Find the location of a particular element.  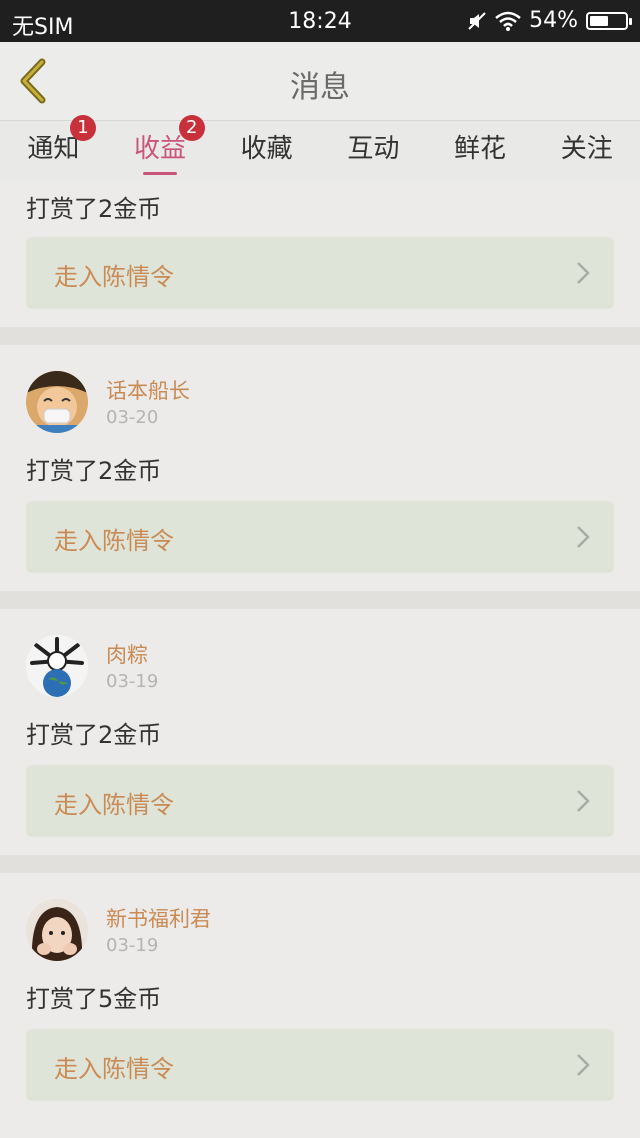

tab-label: 关注 is located at coordinates (586, 149).